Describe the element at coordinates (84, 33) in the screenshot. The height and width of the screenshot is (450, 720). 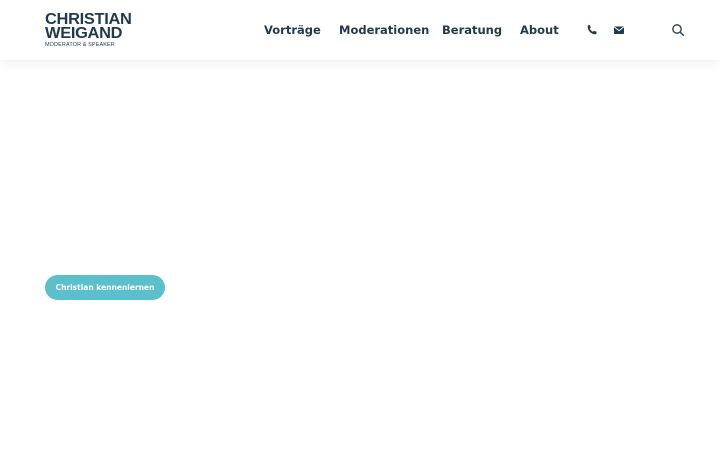
I see `logo-name-last: WEIGAND` at that location.